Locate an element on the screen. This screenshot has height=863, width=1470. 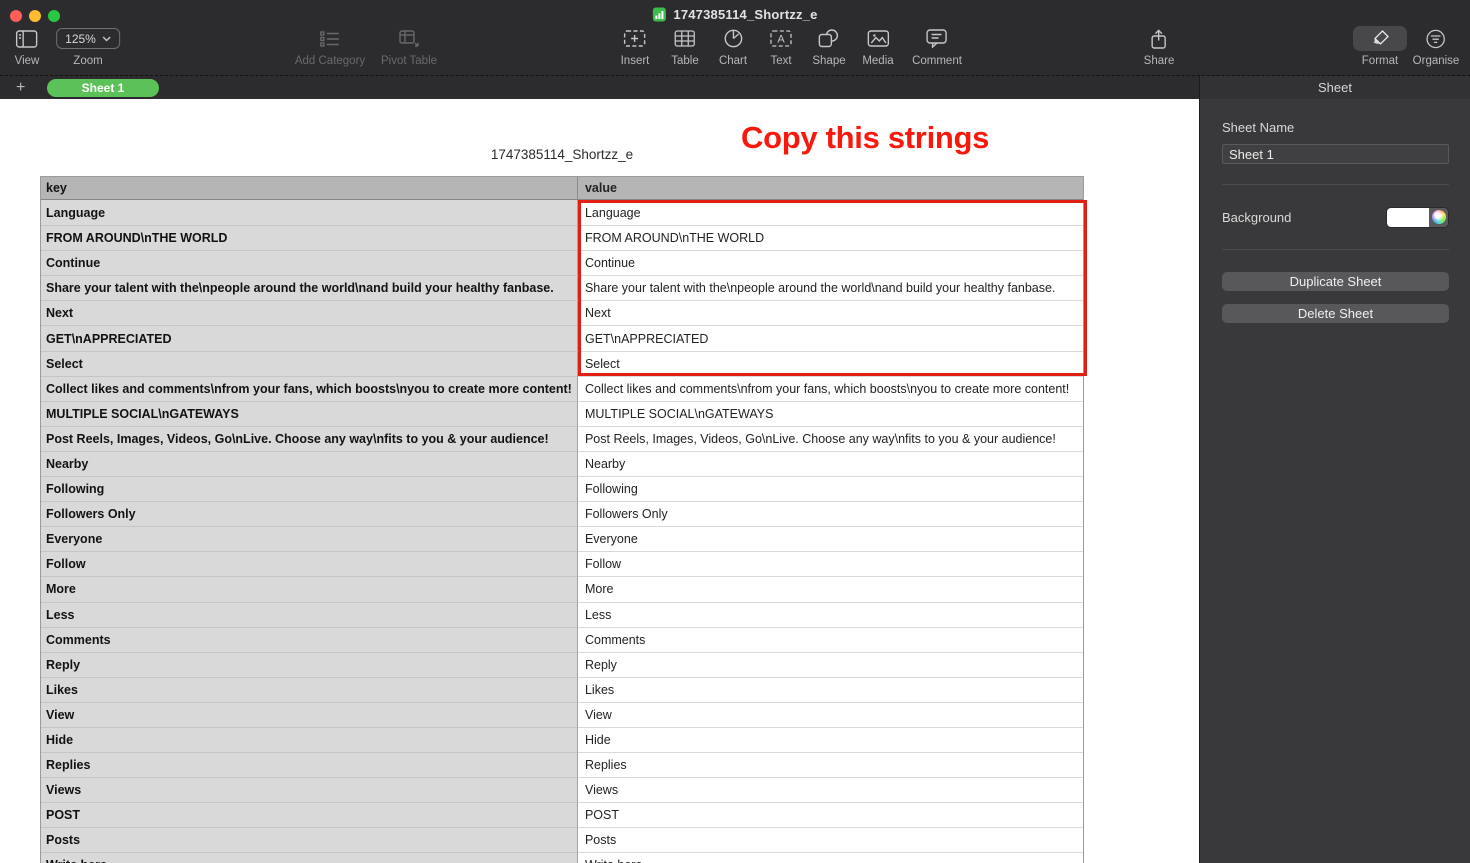
zoom-dropdown: 125% is located at coordinates (88, 38).